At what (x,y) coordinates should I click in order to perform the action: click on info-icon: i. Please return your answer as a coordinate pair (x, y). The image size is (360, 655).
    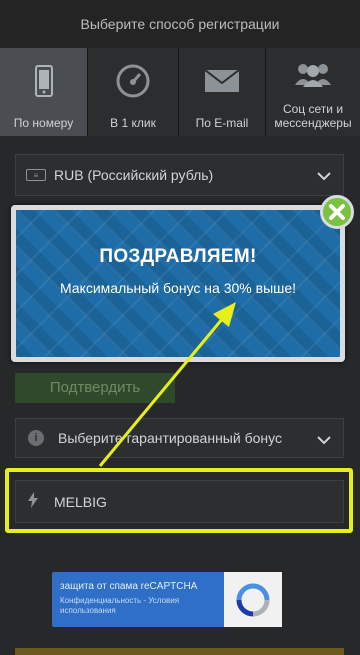
    Looking at the image, I should click on (36, 438).